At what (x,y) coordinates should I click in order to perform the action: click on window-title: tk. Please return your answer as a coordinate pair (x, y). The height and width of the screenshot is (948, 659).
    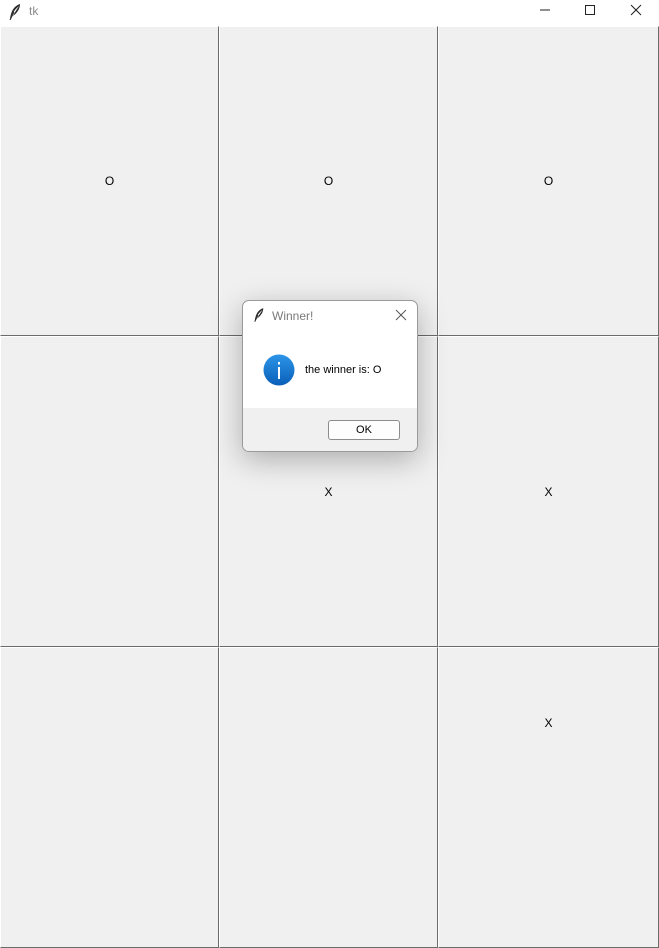
    Looking at the image, I should click on (34, 11).